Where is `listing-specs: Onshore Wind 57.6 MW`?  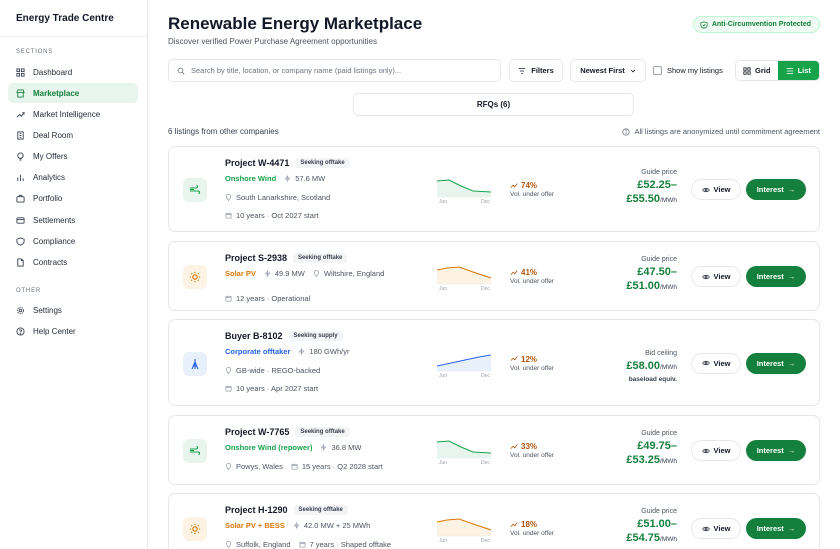
listing-specs: Onshore Wind 57.6 MW is located at coordinates (279, 178).